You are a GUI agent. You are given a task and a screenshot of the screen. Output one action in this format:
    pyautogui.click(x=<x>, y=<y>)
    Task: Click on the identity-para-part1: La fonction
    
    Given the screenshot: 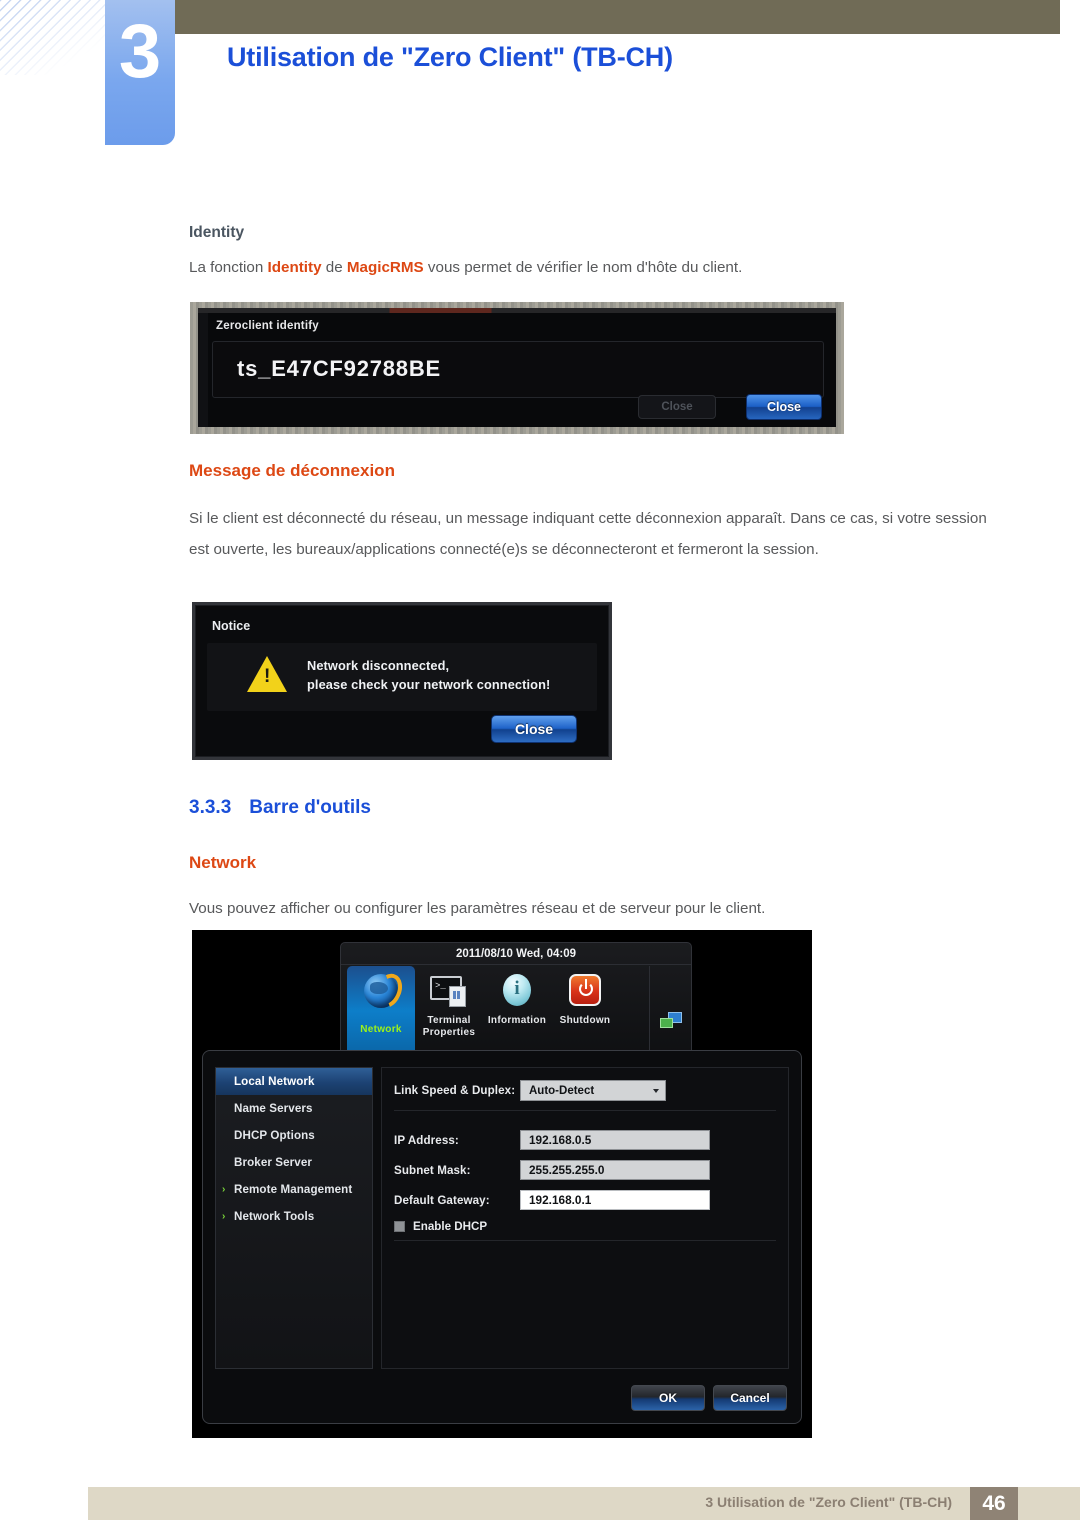 What is the action you would take?
    pyautogui.click(x=228, y=267)
    